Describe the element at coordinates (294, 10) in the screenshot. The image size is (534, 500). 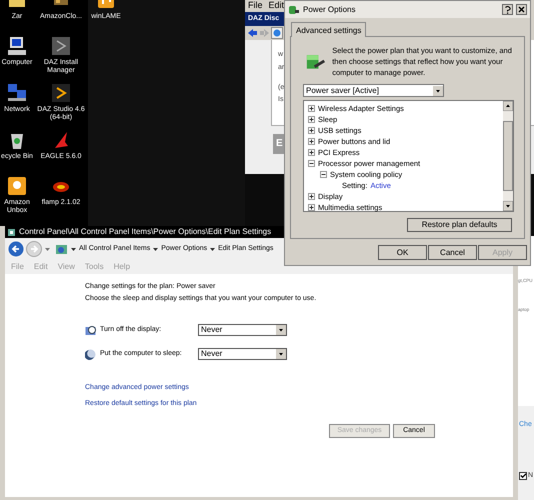
I see `battery-icon` at that location.